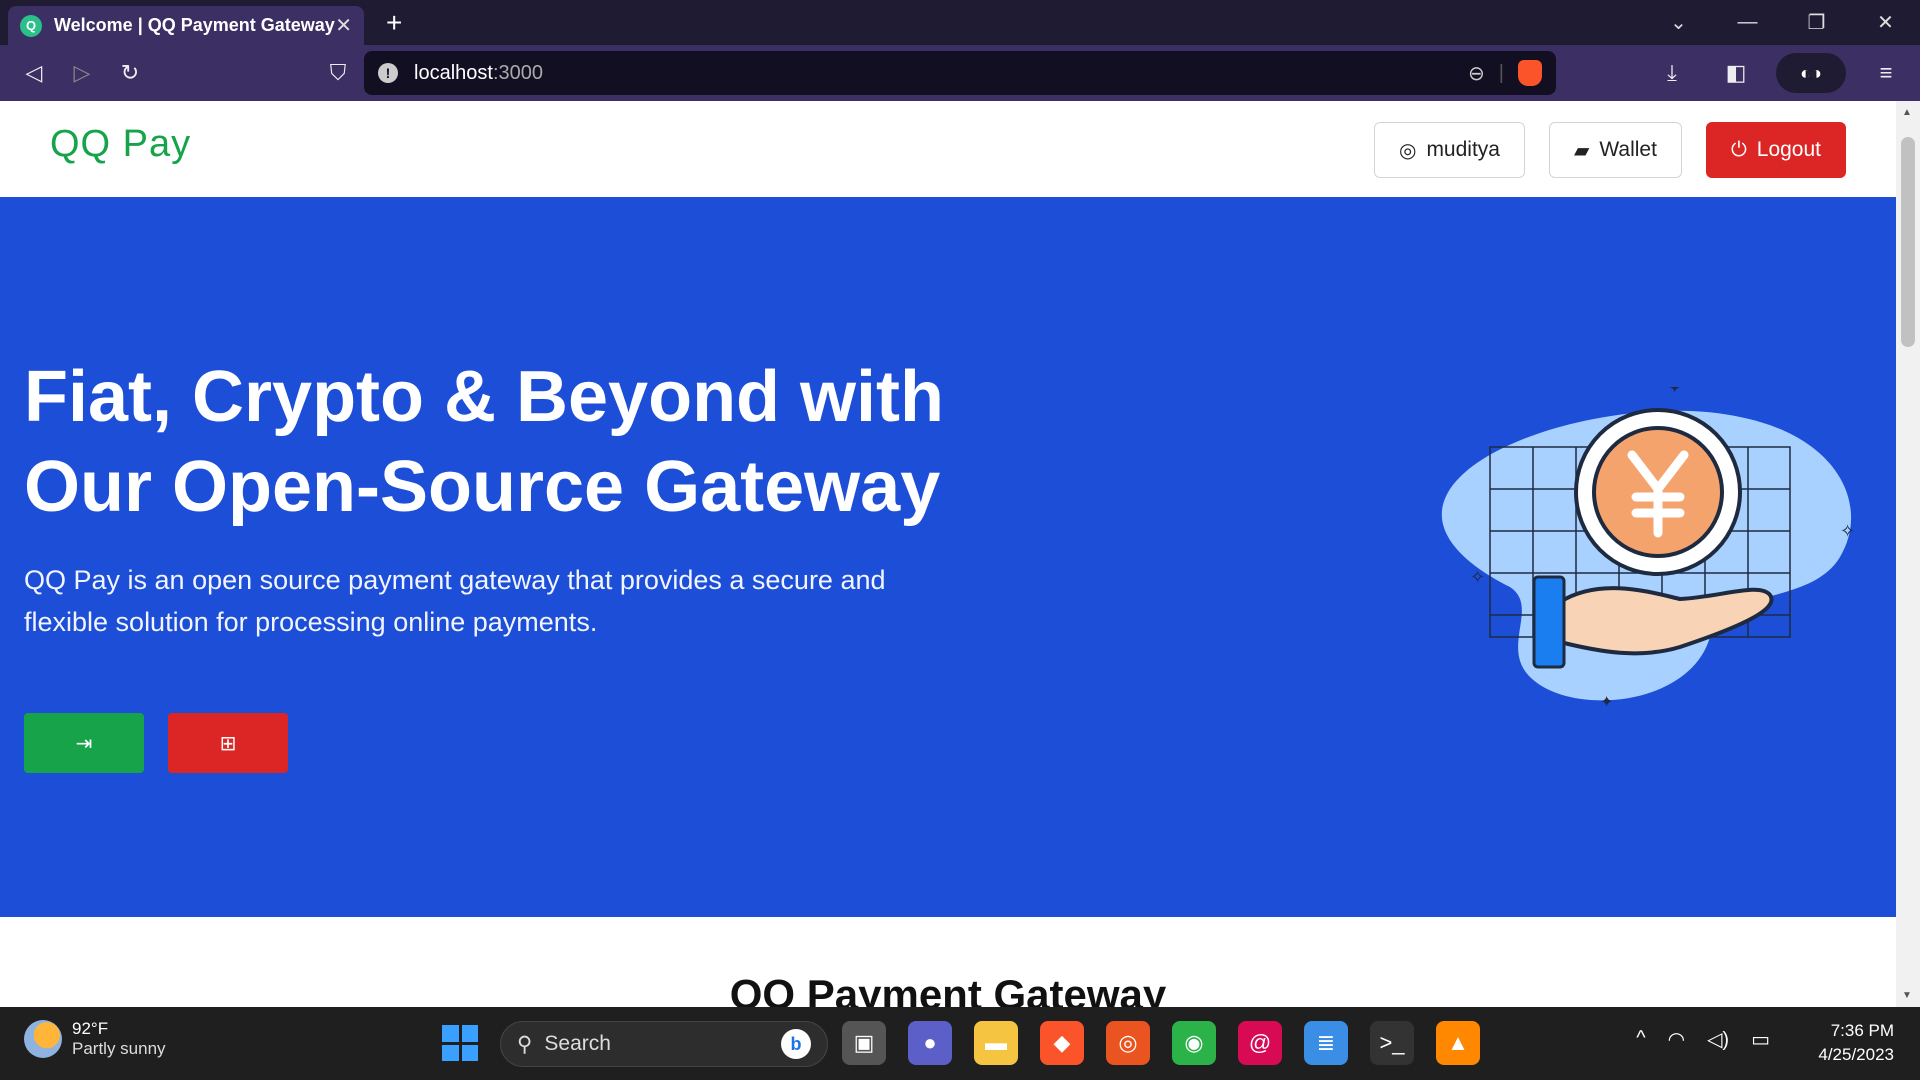 Image resolution: width=1920 pixels, height=1080 pixels. Describe the element at coordinates (130, 73) in the screenshot. I see `reload-icon: ↻` at that location.